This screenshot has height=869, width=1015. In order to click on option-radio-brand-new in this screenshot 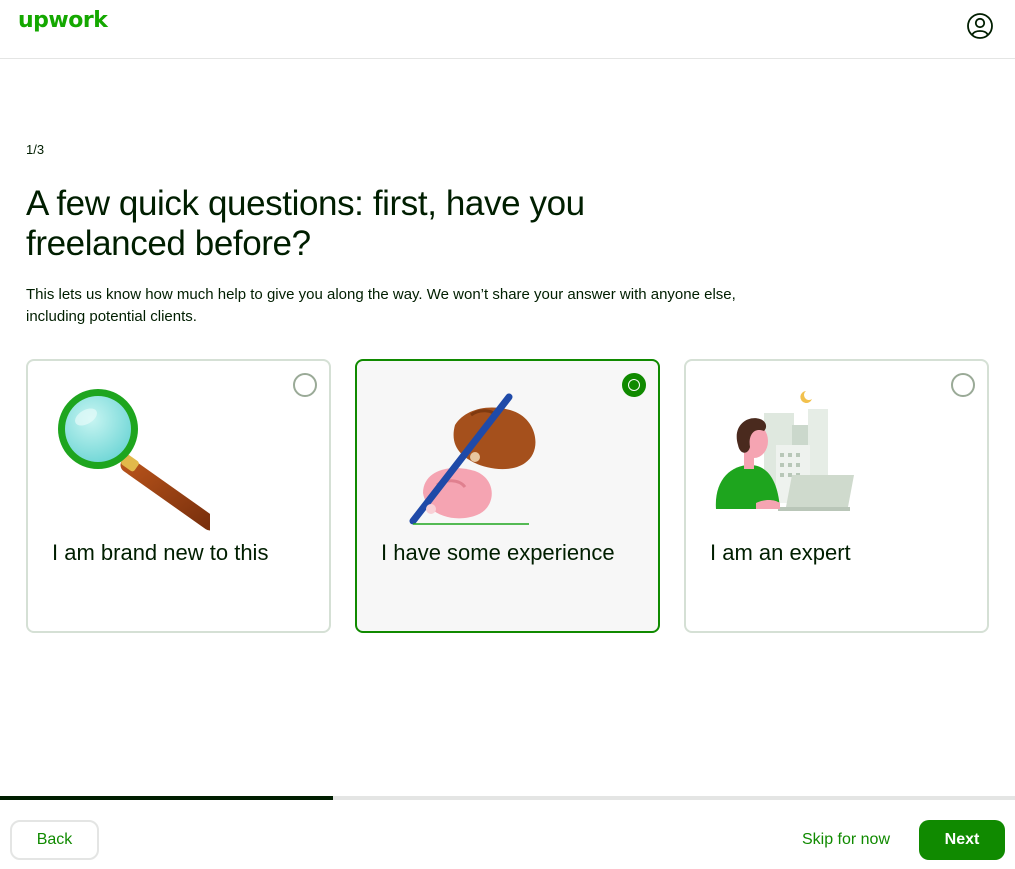, I will do `click(305, 385)`.